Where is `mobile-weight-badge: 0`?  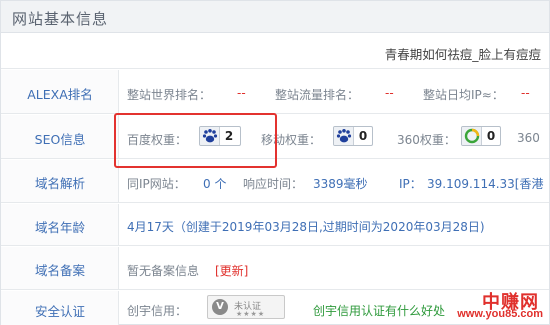
mobile-weight-badge: 0 is located at coordinates (353, 136).